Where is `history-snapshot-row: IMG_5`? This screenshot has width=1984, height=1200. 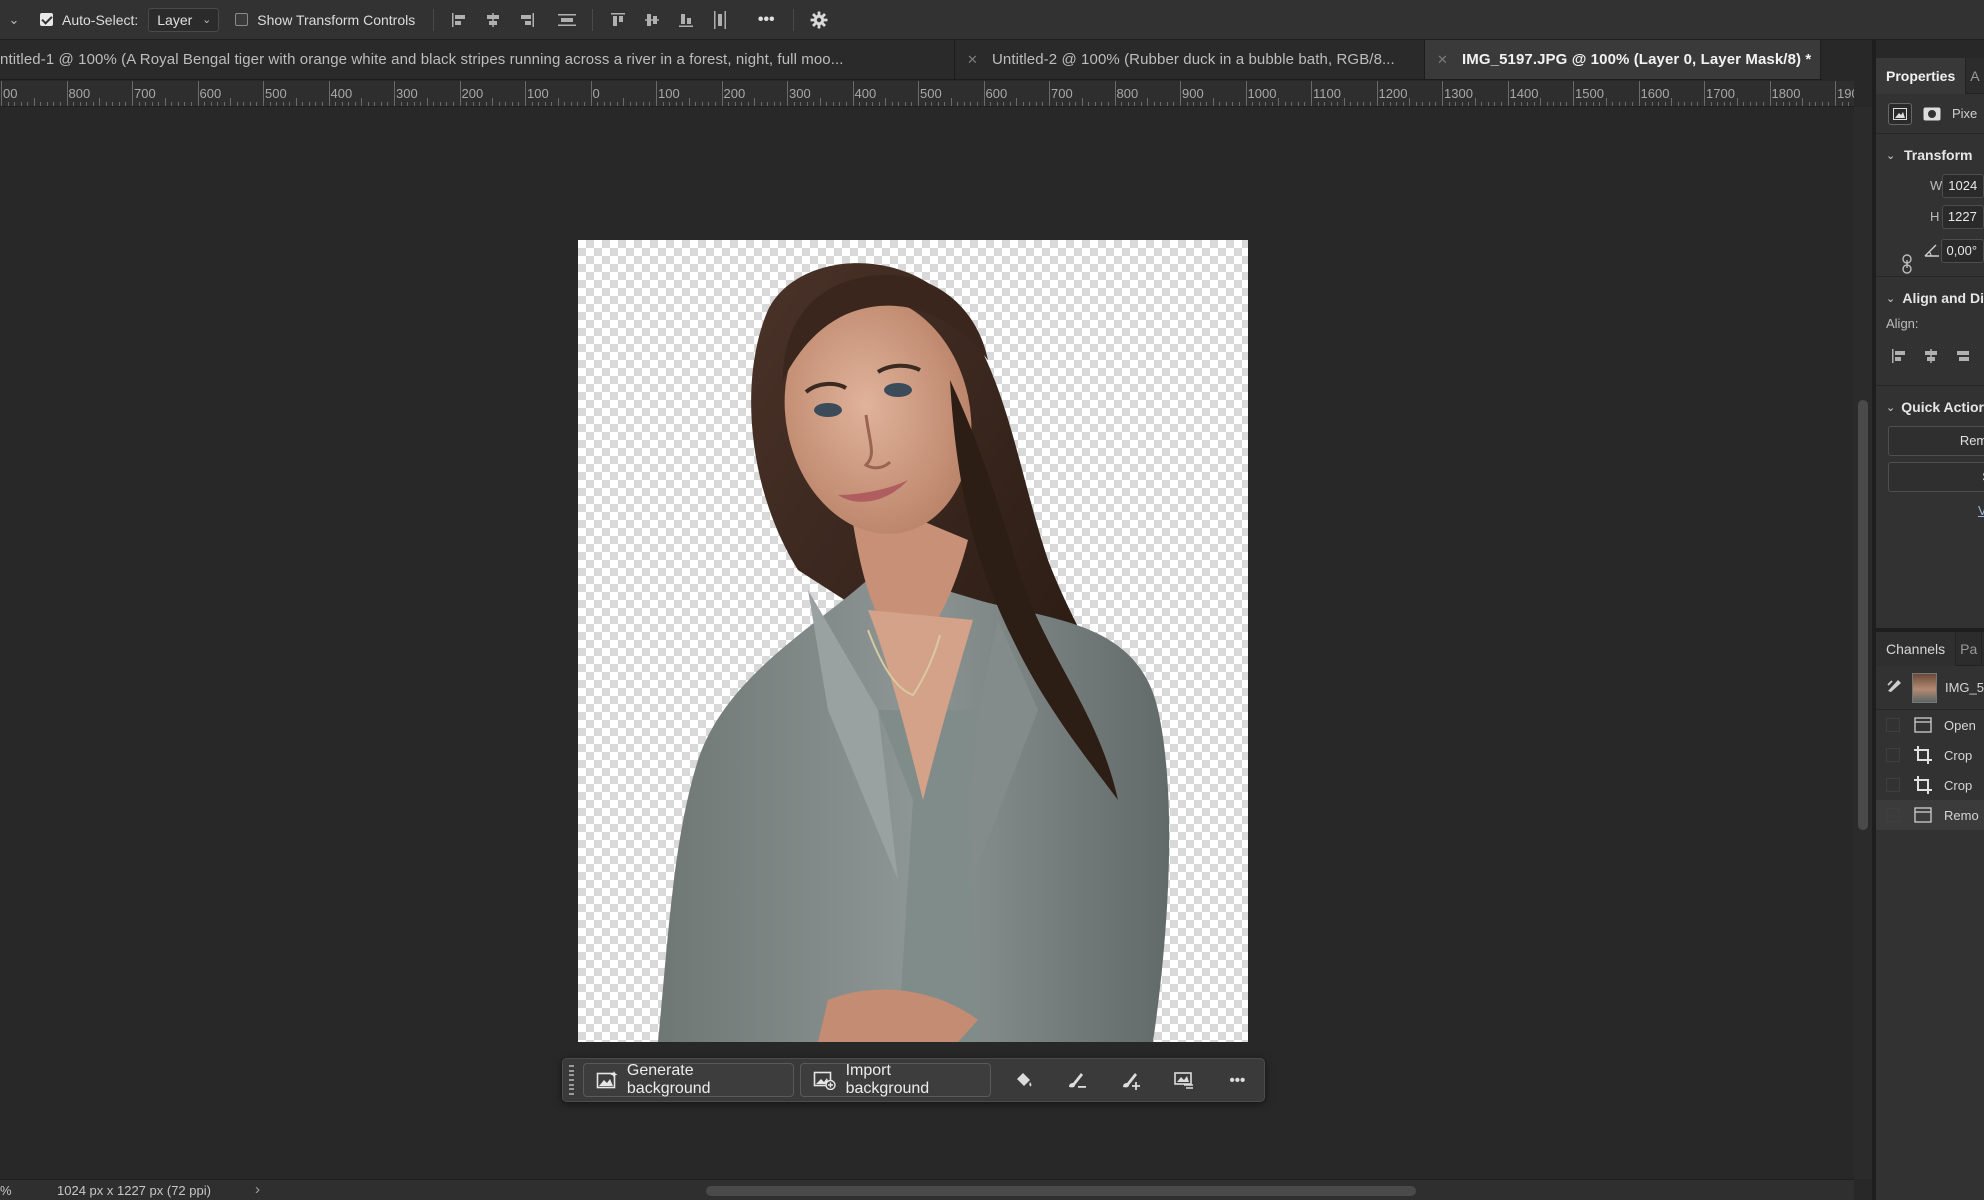
history-snapshot-row: IMG_5 is located at coordinates (1930, 688).